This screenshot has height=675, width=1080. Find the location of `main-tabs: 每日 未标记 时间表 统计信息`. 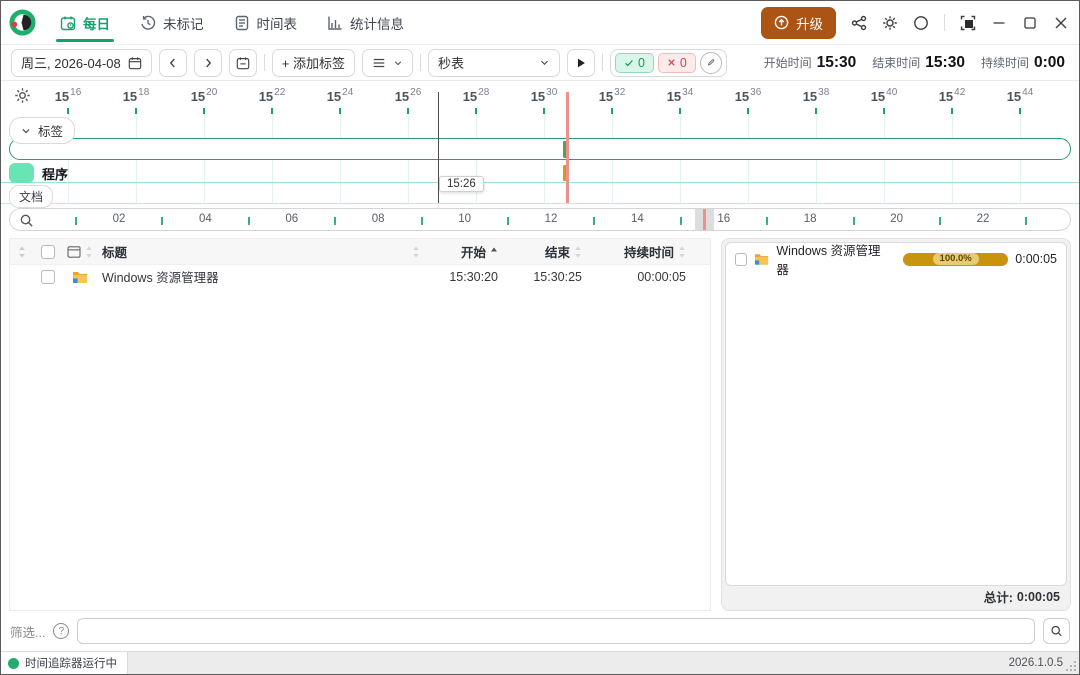

main-tabs: 每日 未标记 时间表 统计信息 is located at coordinates (232, 22).